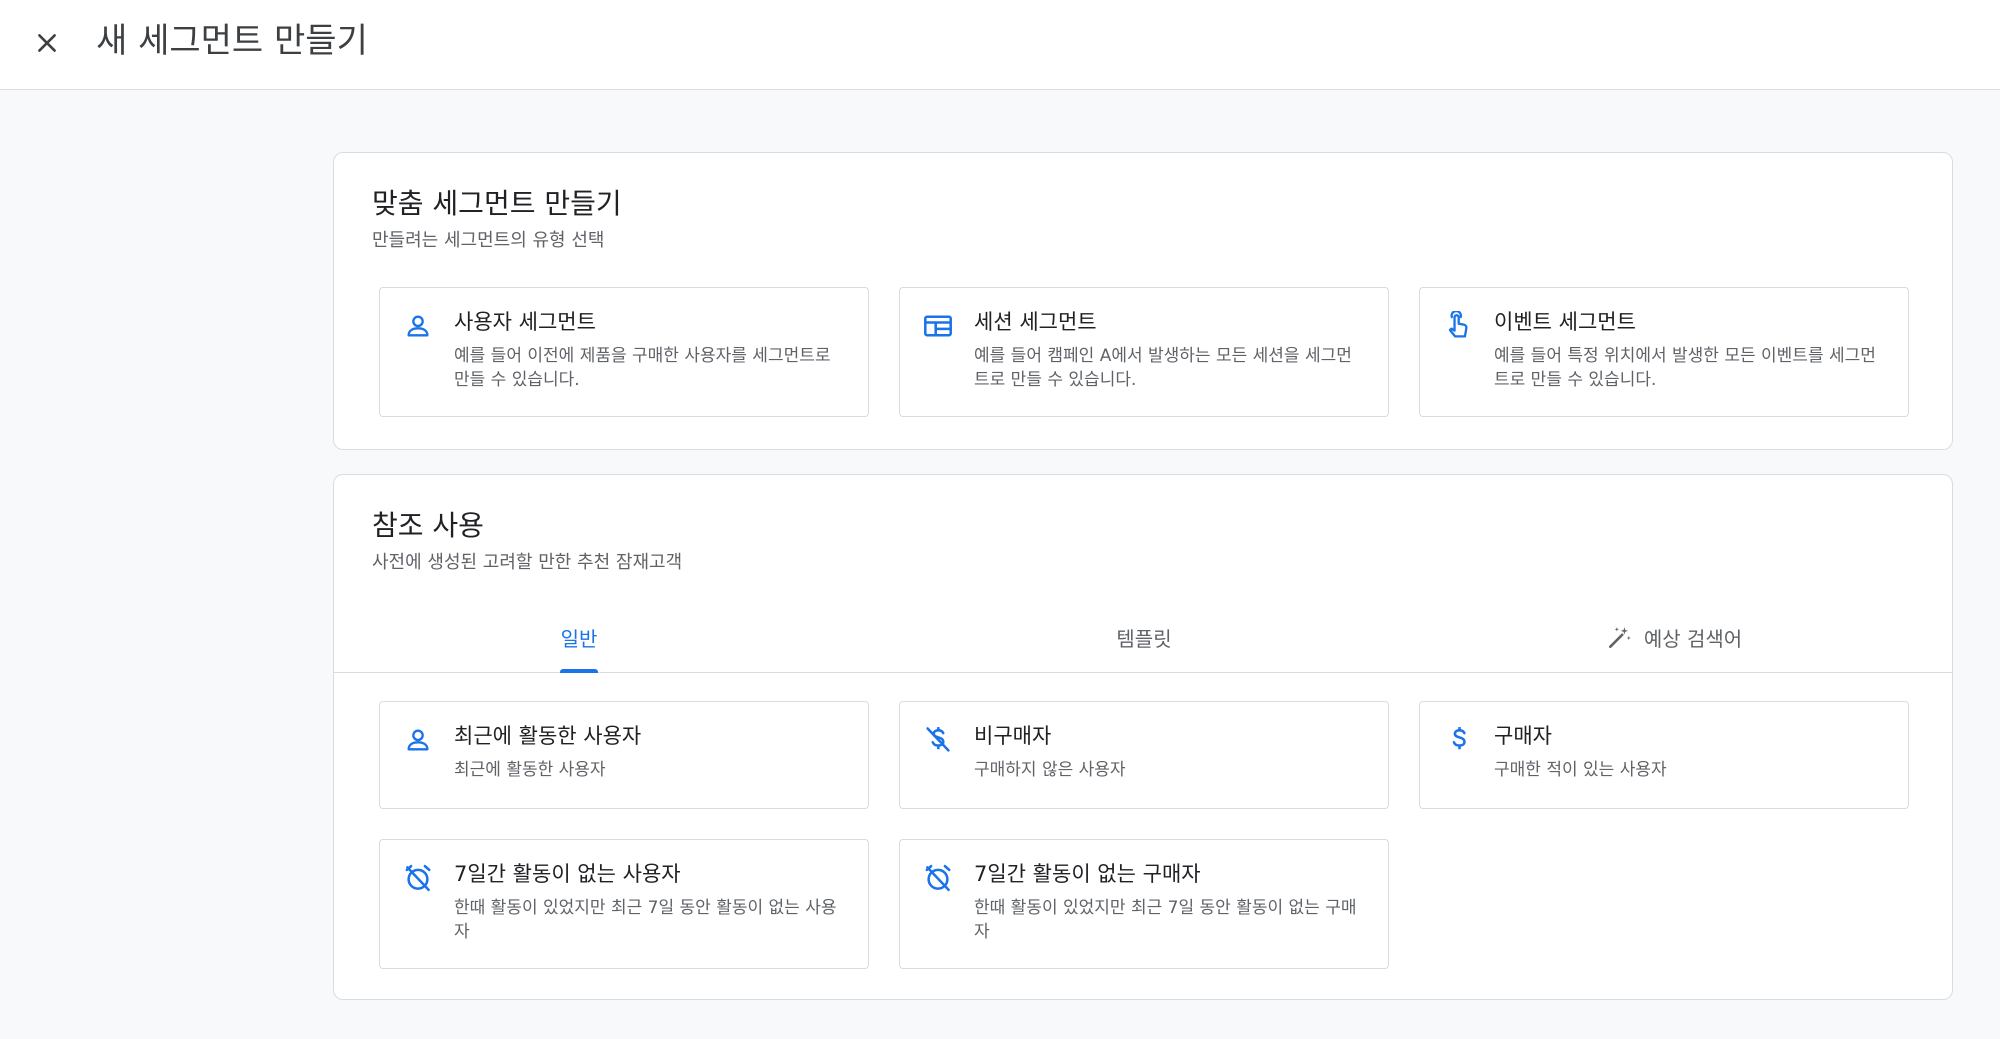 Image resolution: width=2000 pixels, height=1039 pixels. Describe the element at coordinates (1087, 874) in the screenshot. I see `card-title: 7일간 활동이 없는 구매자` at that location.